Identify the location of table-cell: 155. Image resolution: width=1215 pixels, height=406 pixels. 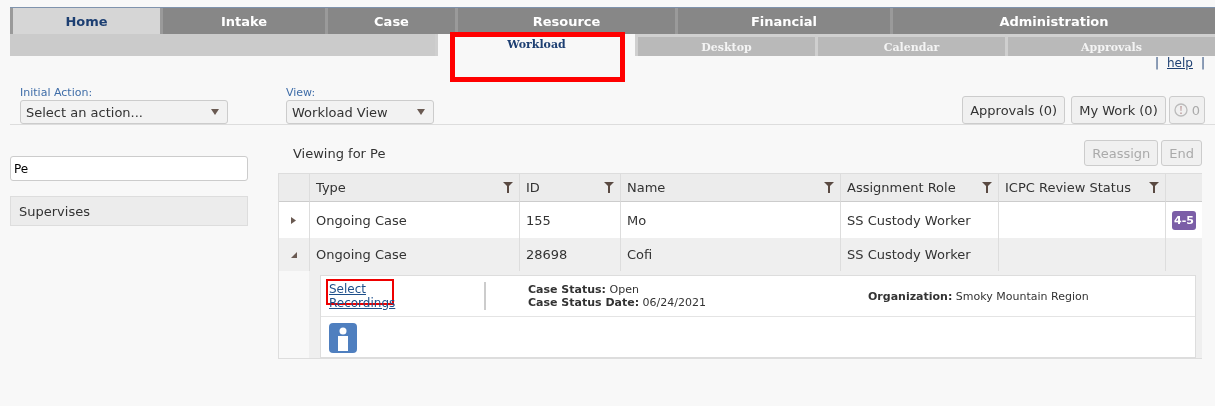
(569, 220).